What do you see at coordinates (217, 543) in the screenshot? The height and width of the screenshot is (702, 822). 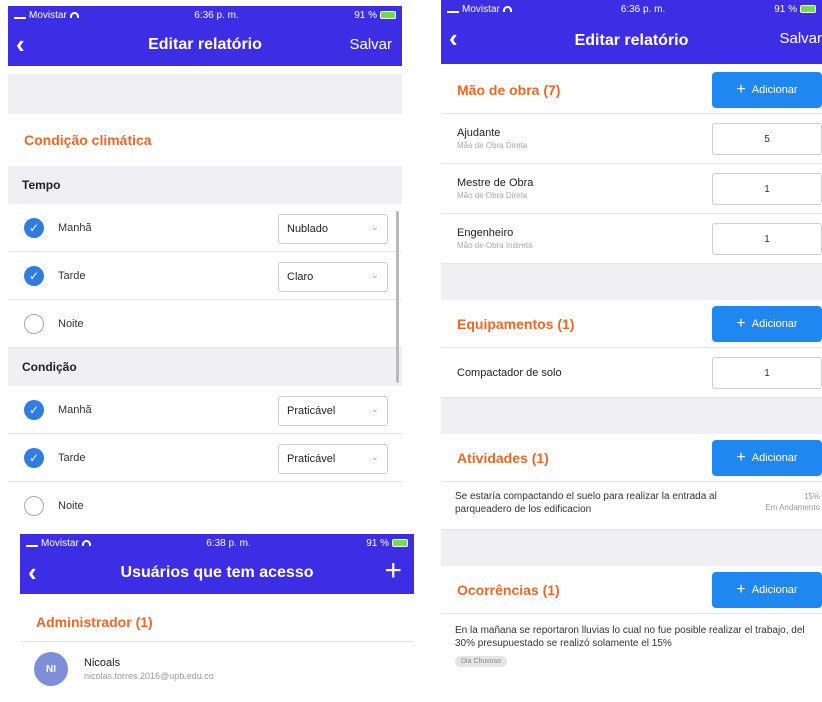 I see `status-bar: Movistar 6:38 p. m. 91 %` at bounding box center [217, 543].